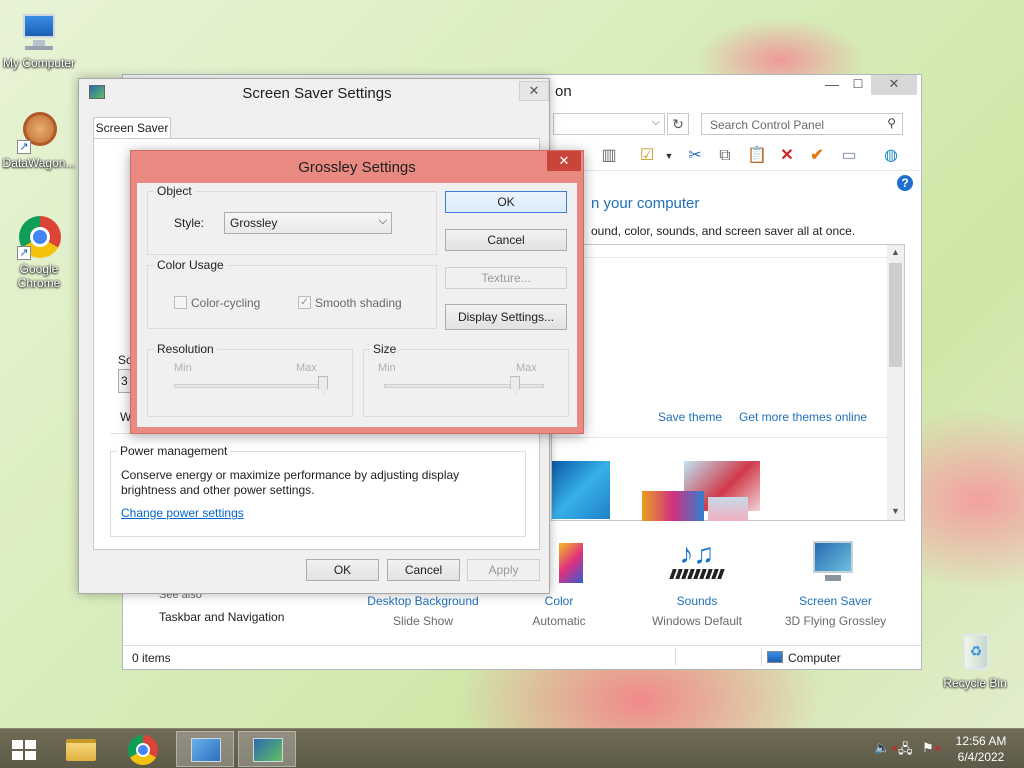  What do you see at coordinates (317, 93) in the screenshot?
I see `dialog-title: Screen Saver Settings` at bounding box center [317, 93].